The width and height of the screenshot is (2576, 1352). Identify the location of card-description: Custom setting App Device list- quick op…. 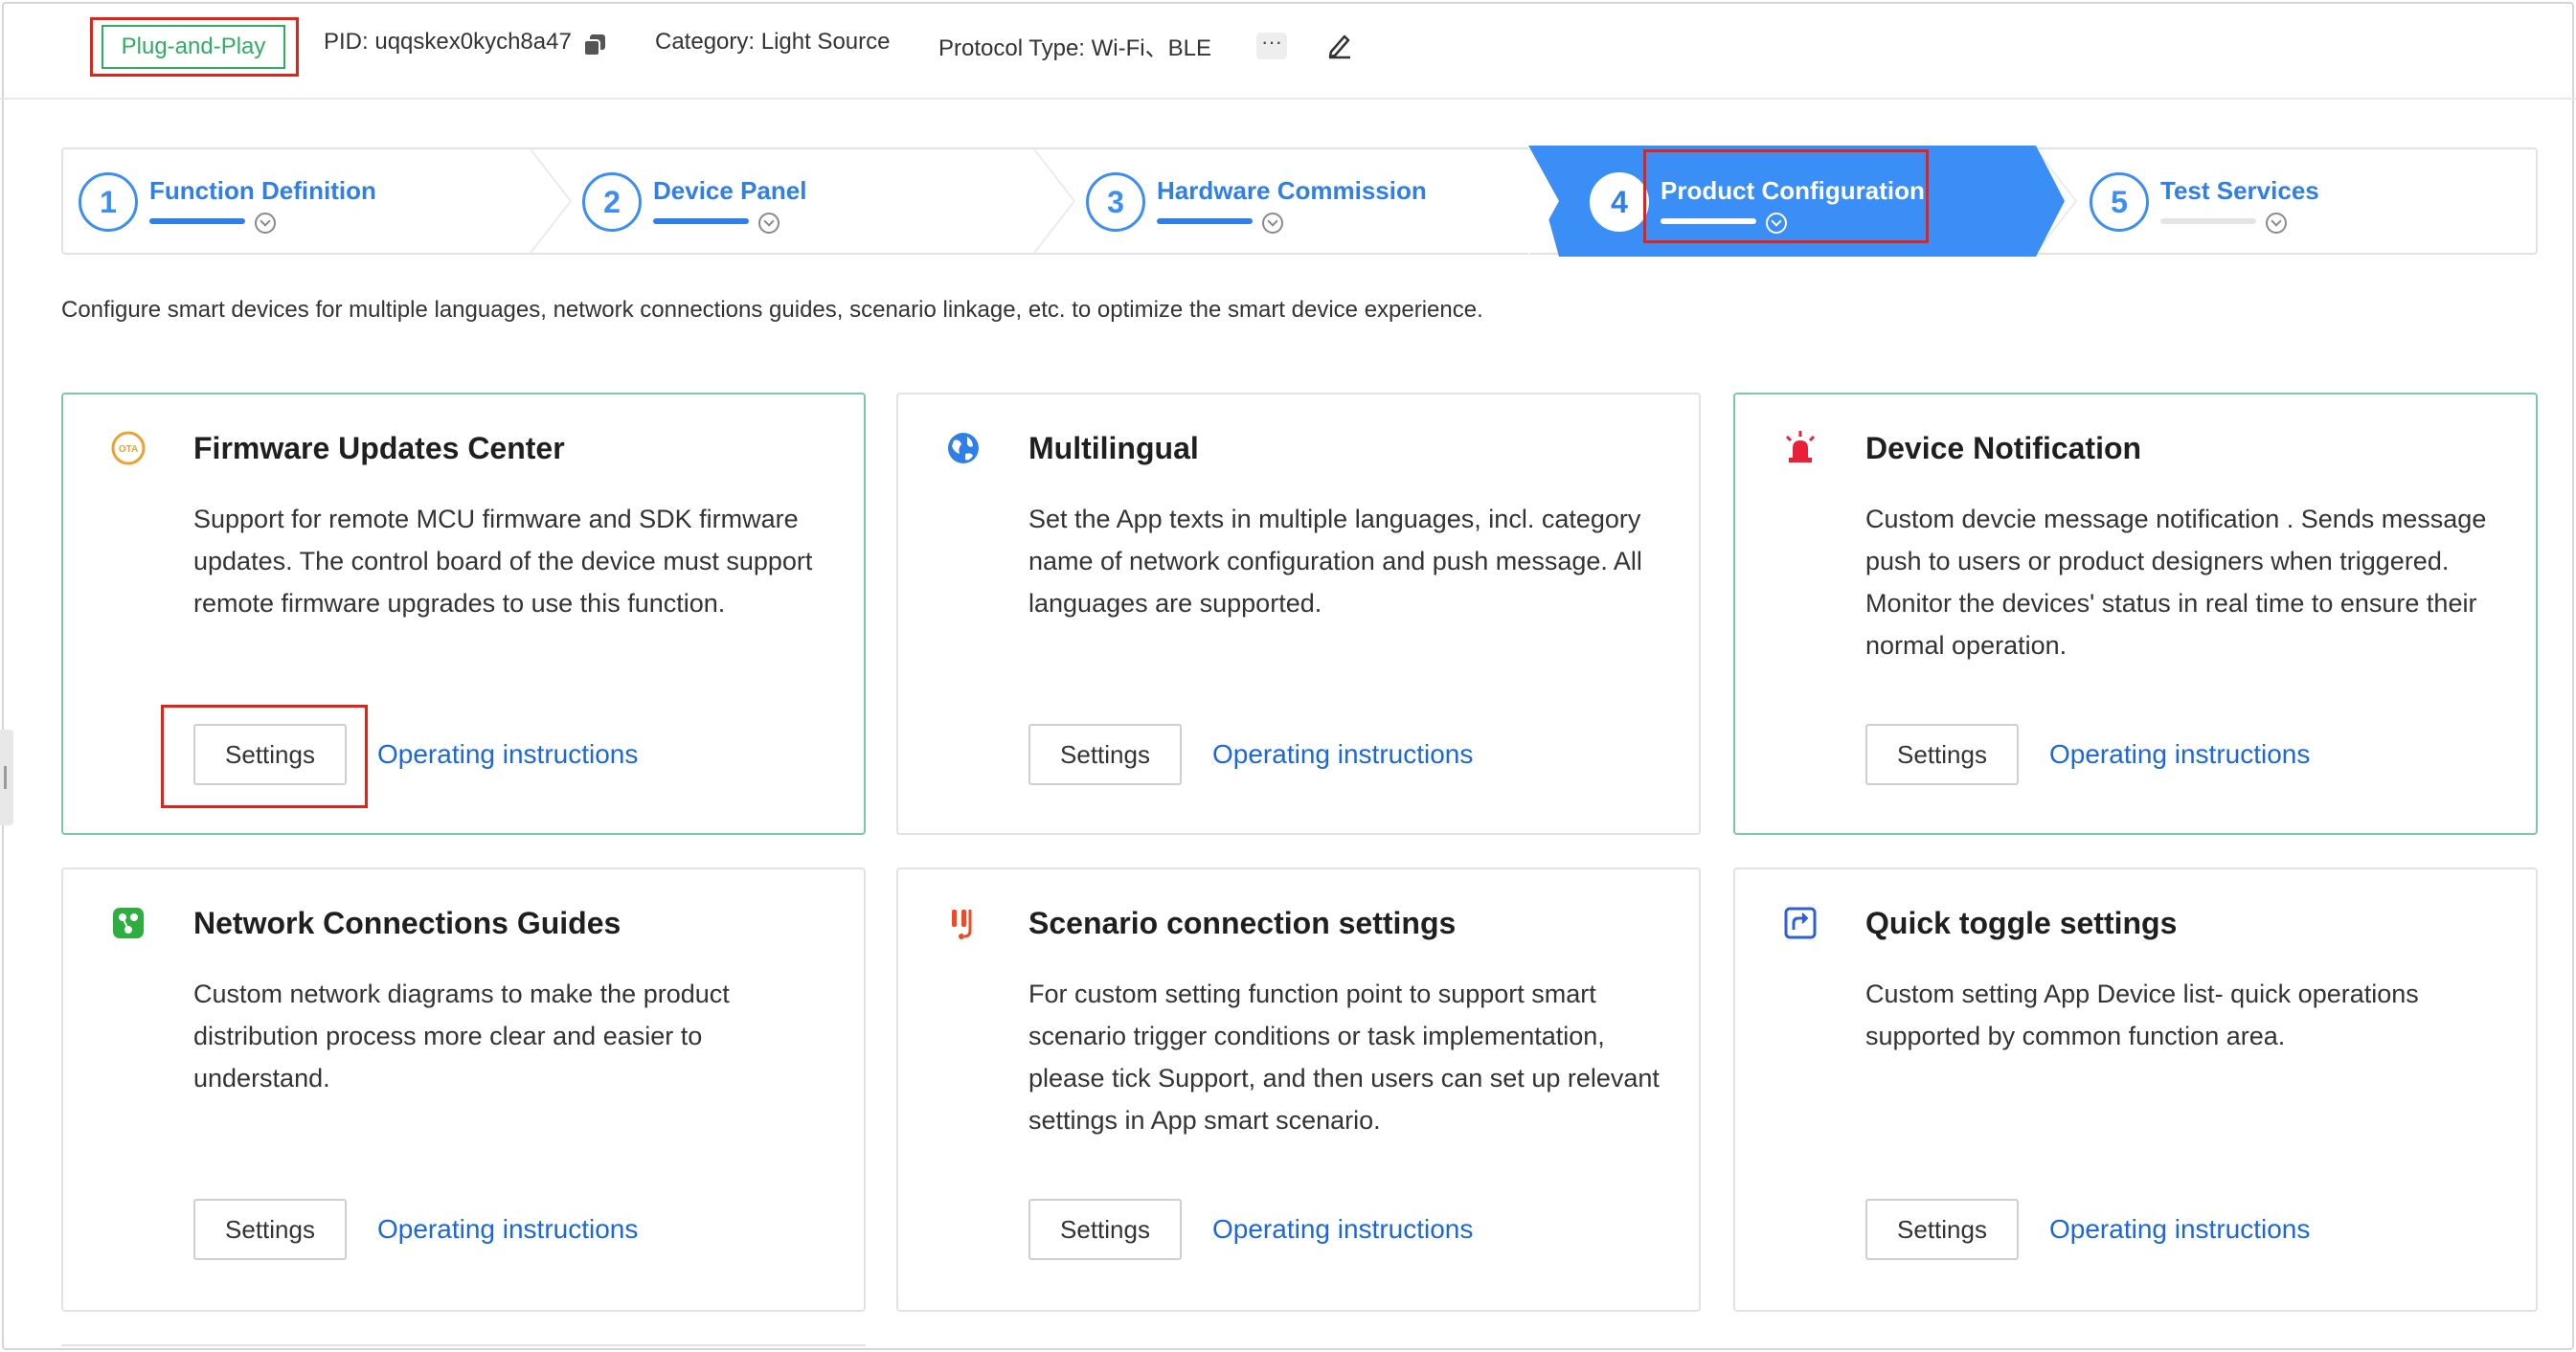
(2142, 1015).